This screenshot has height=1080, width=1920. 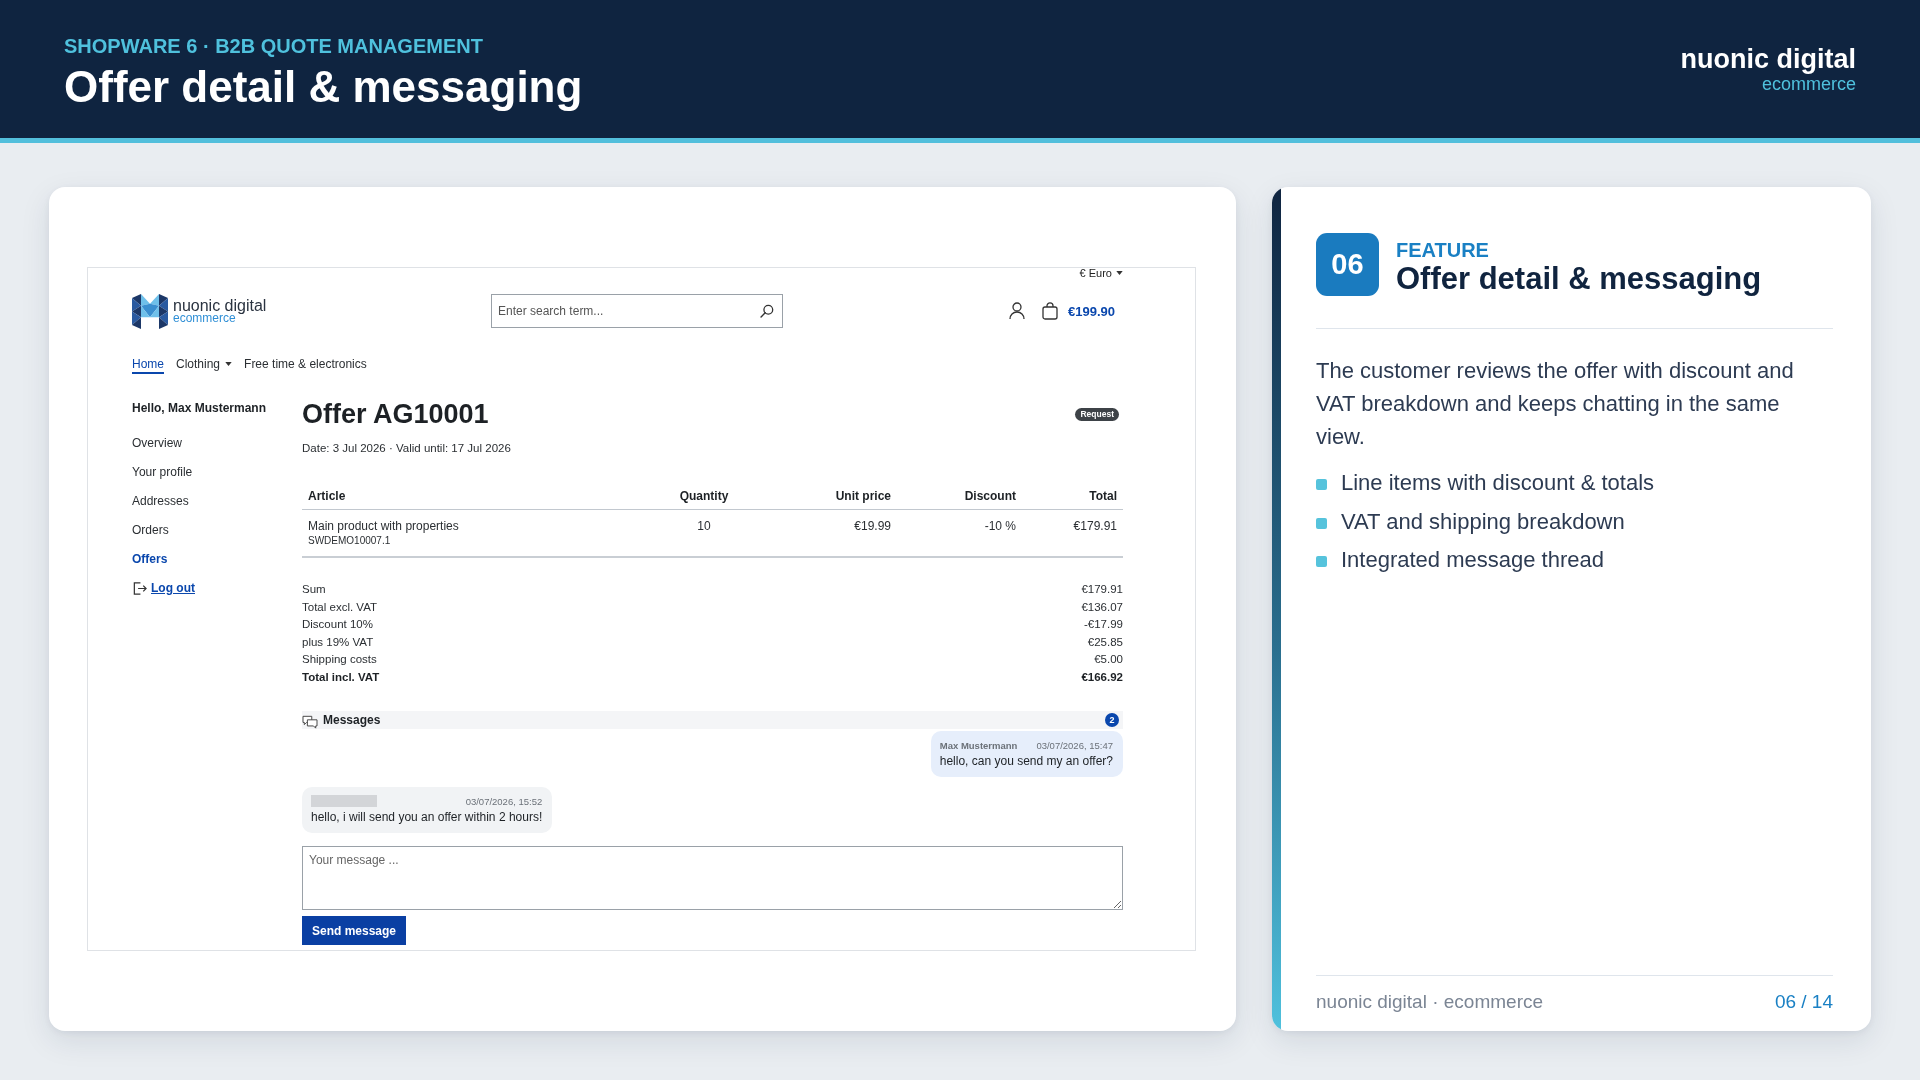 I want to click on feature-bullet: Line items with discount & totals, so click(x=1498, y=483).